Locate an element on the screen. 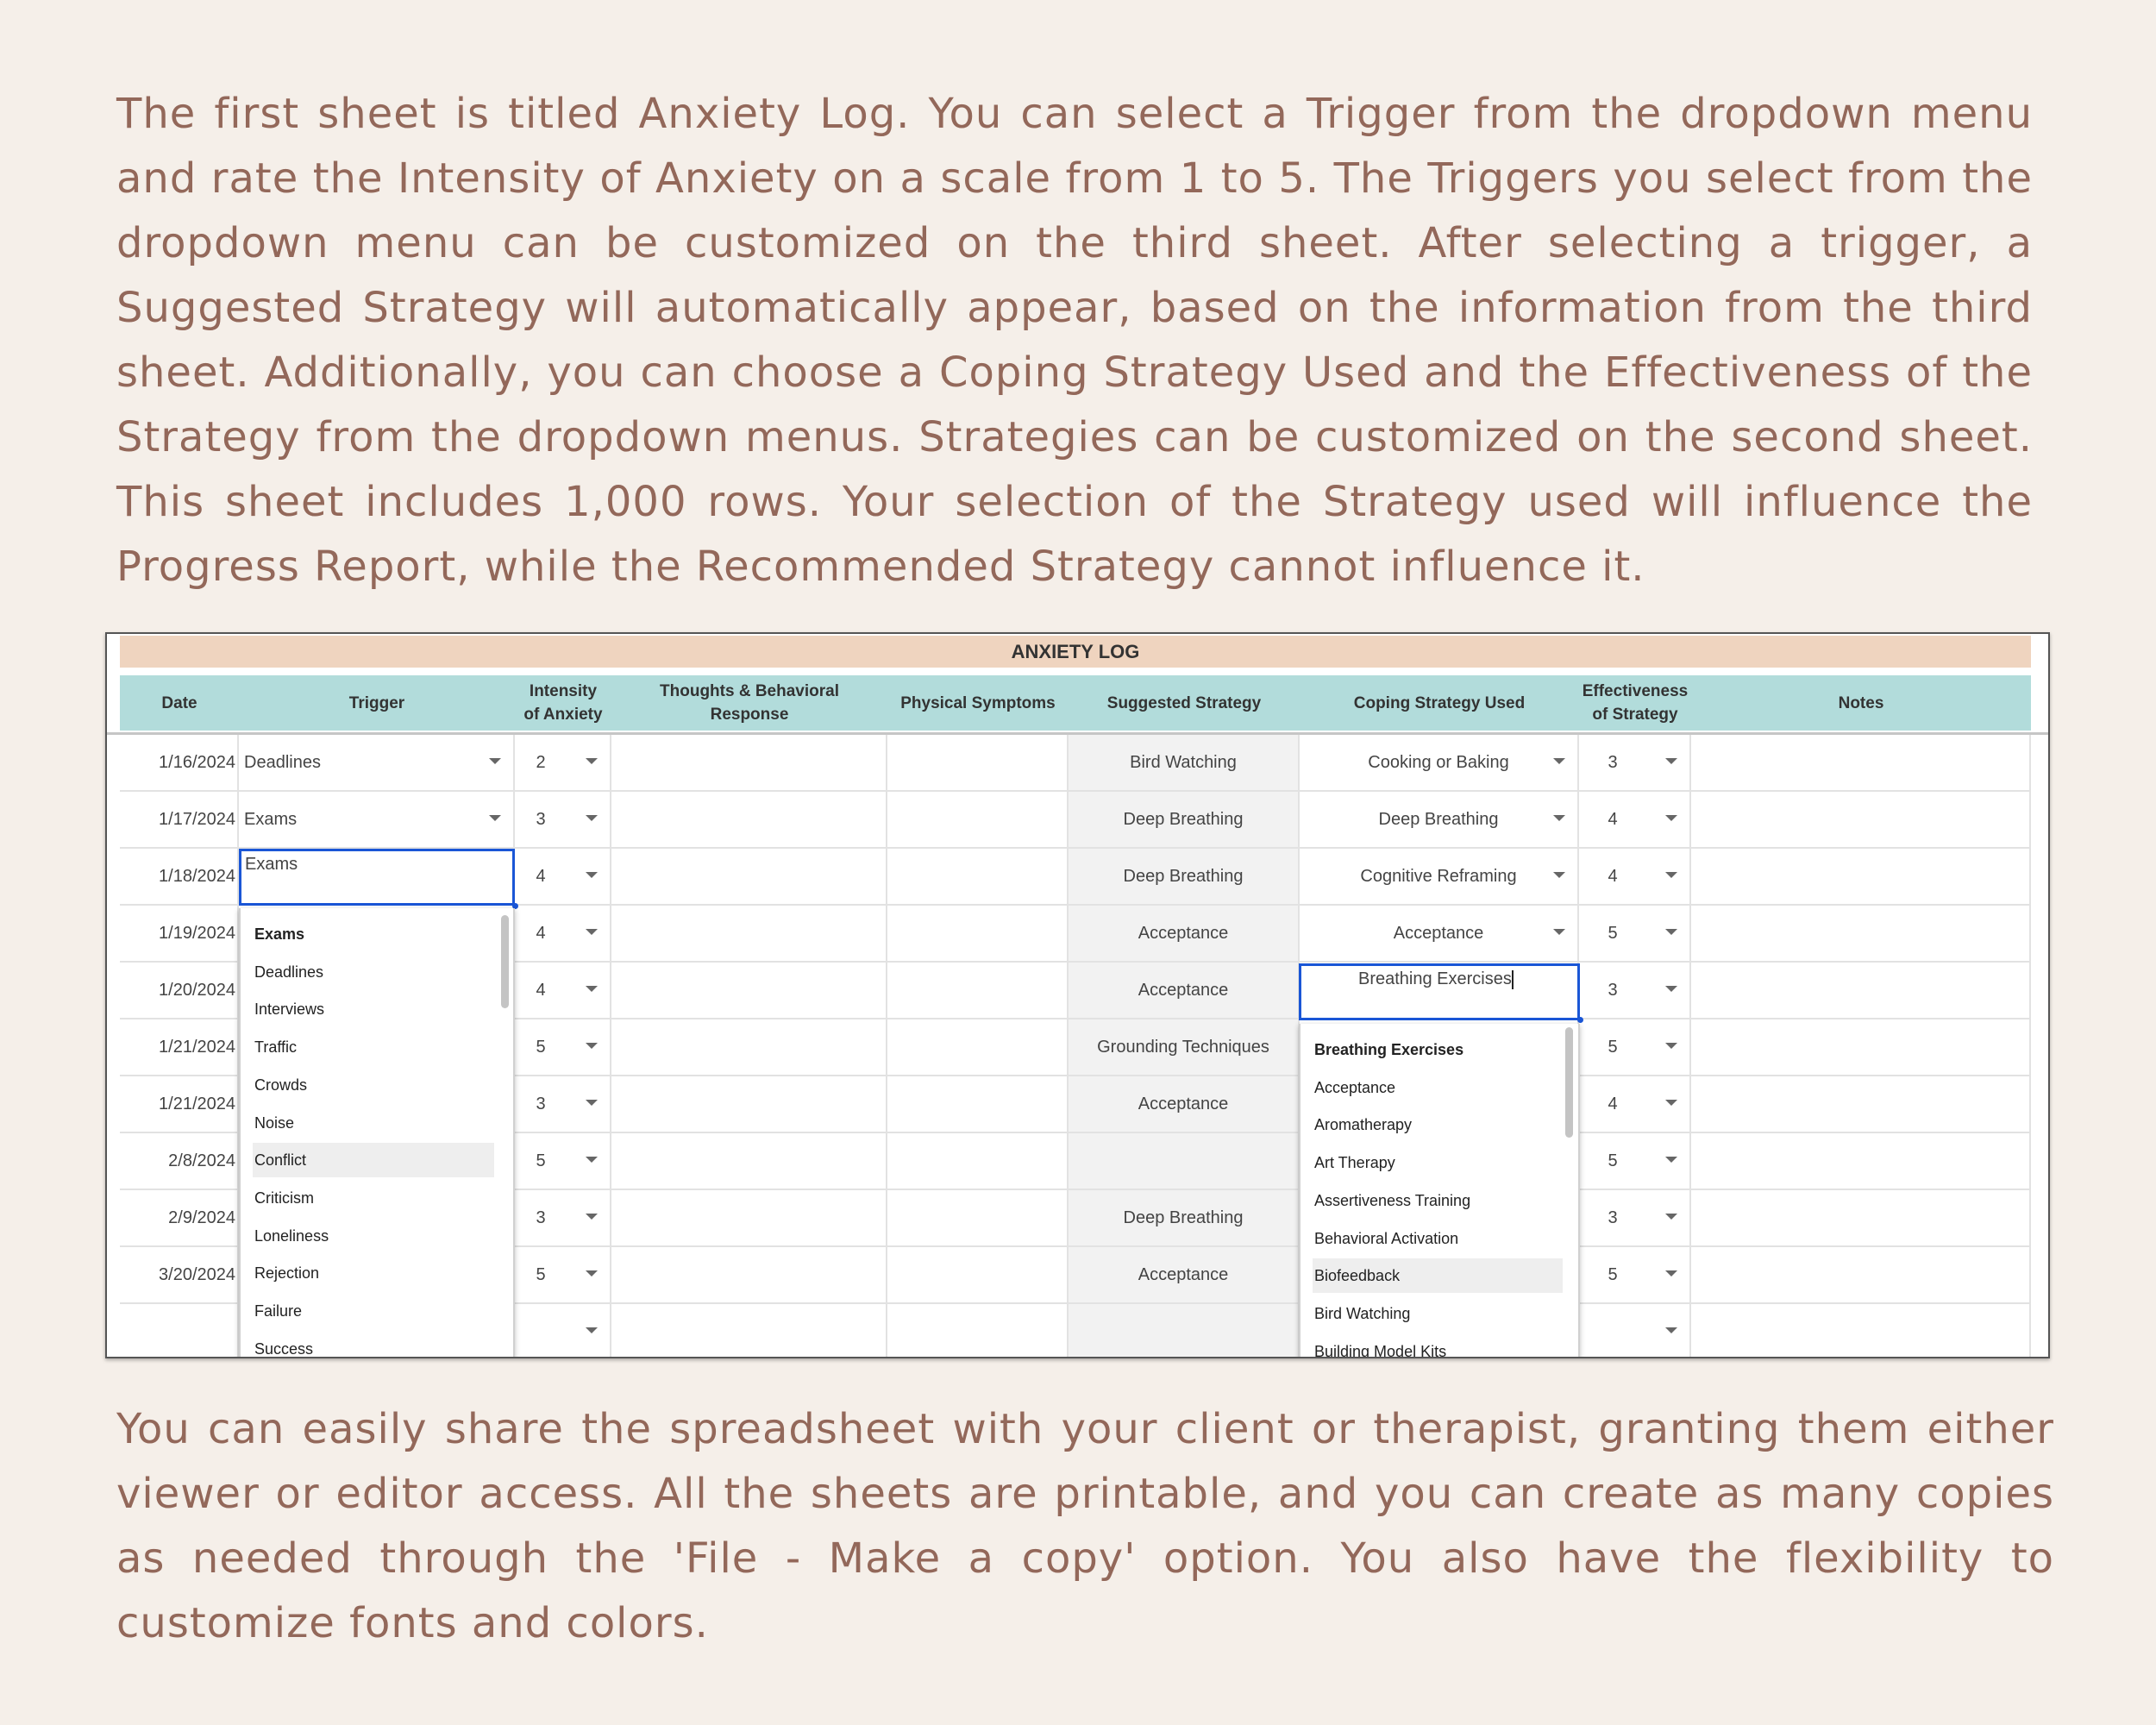  date-cell: 1/17/2024 is located at coordinates (179, 819).